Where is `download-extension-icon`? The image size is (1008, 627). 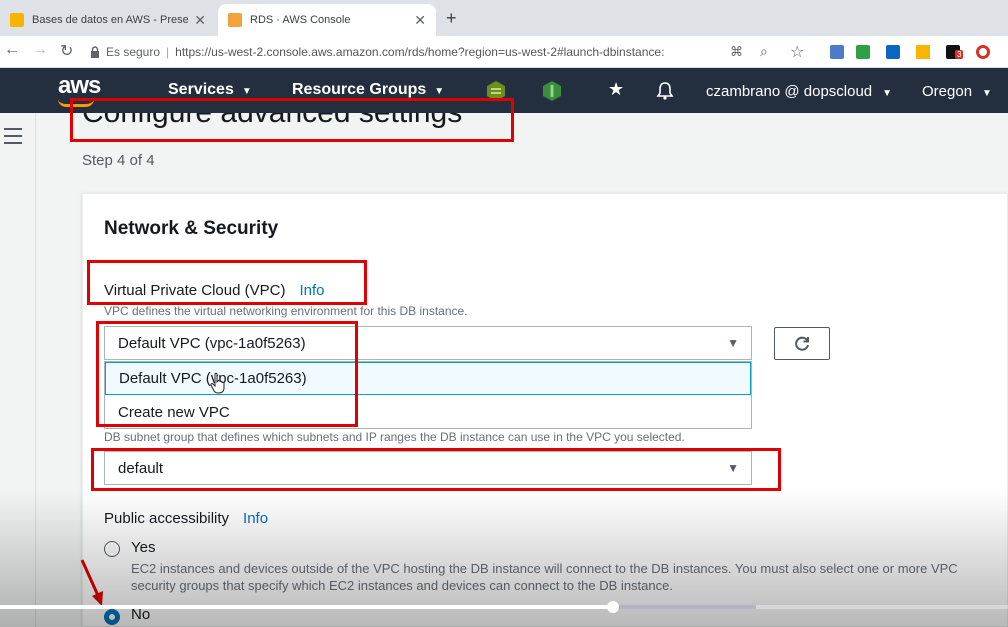
download-extension-icon is located at coordinates (863, 52).